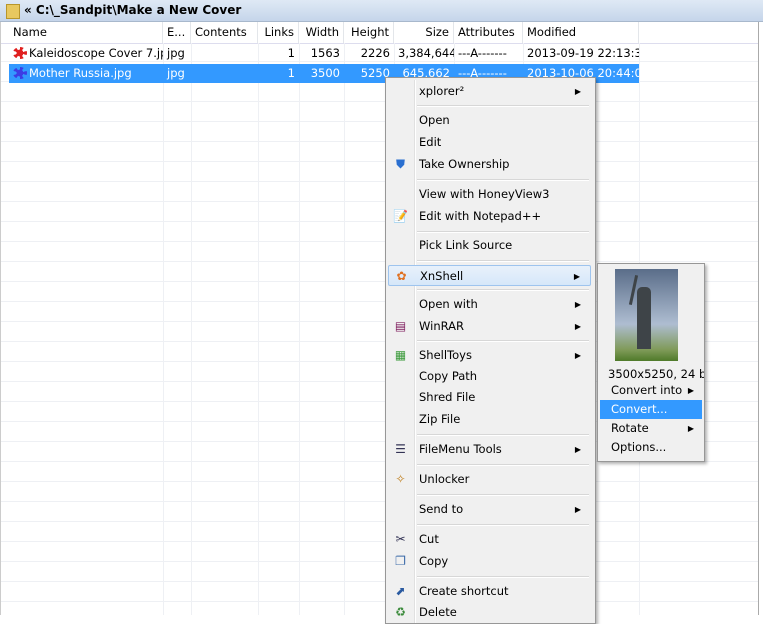 The image size is (763, 624). I want to click on xnshell-icon: ✿, so click(401, 276).